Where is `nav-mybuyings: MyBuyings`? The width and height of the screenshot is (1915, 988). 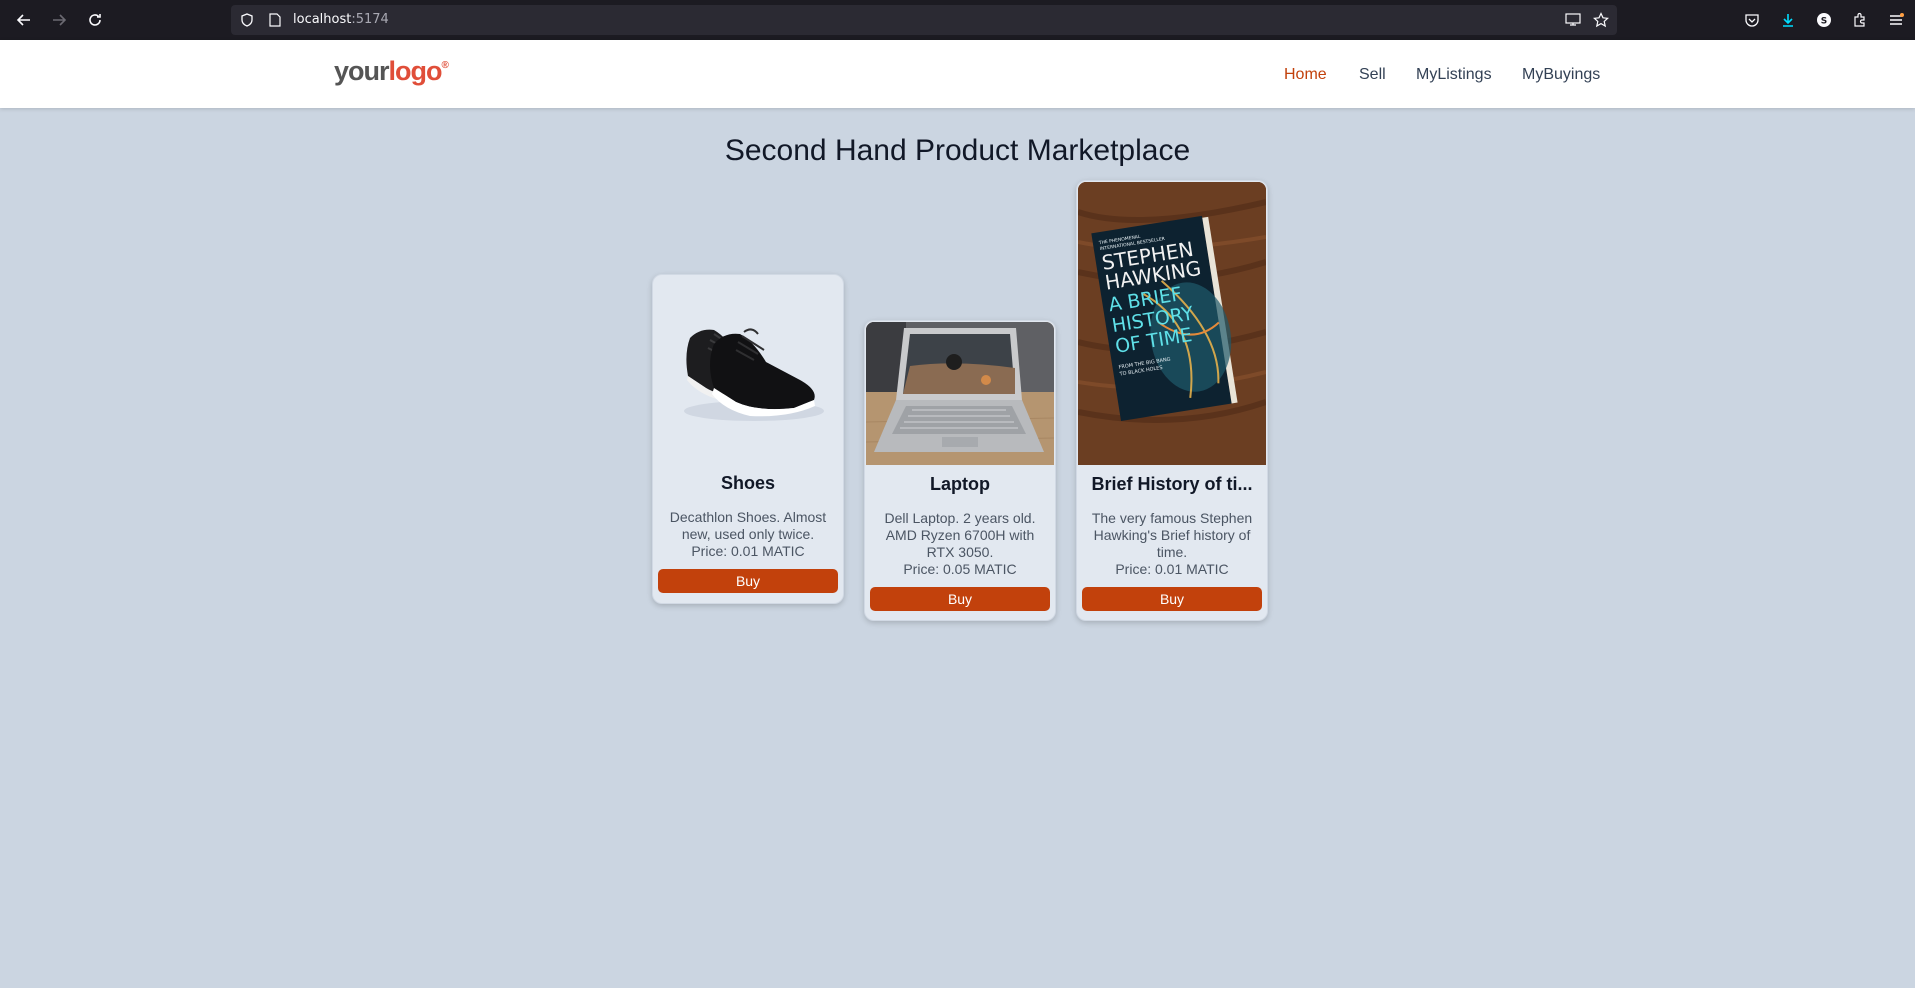
nav-mybuyings: MyBuyings is located at coordinates (1561, 75).